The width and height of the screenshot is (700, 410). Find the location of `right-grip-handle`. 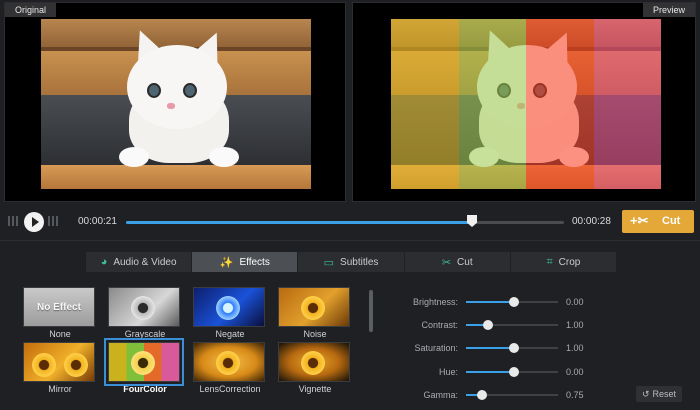

right-grip-handle is located at coordinates (54, 221).